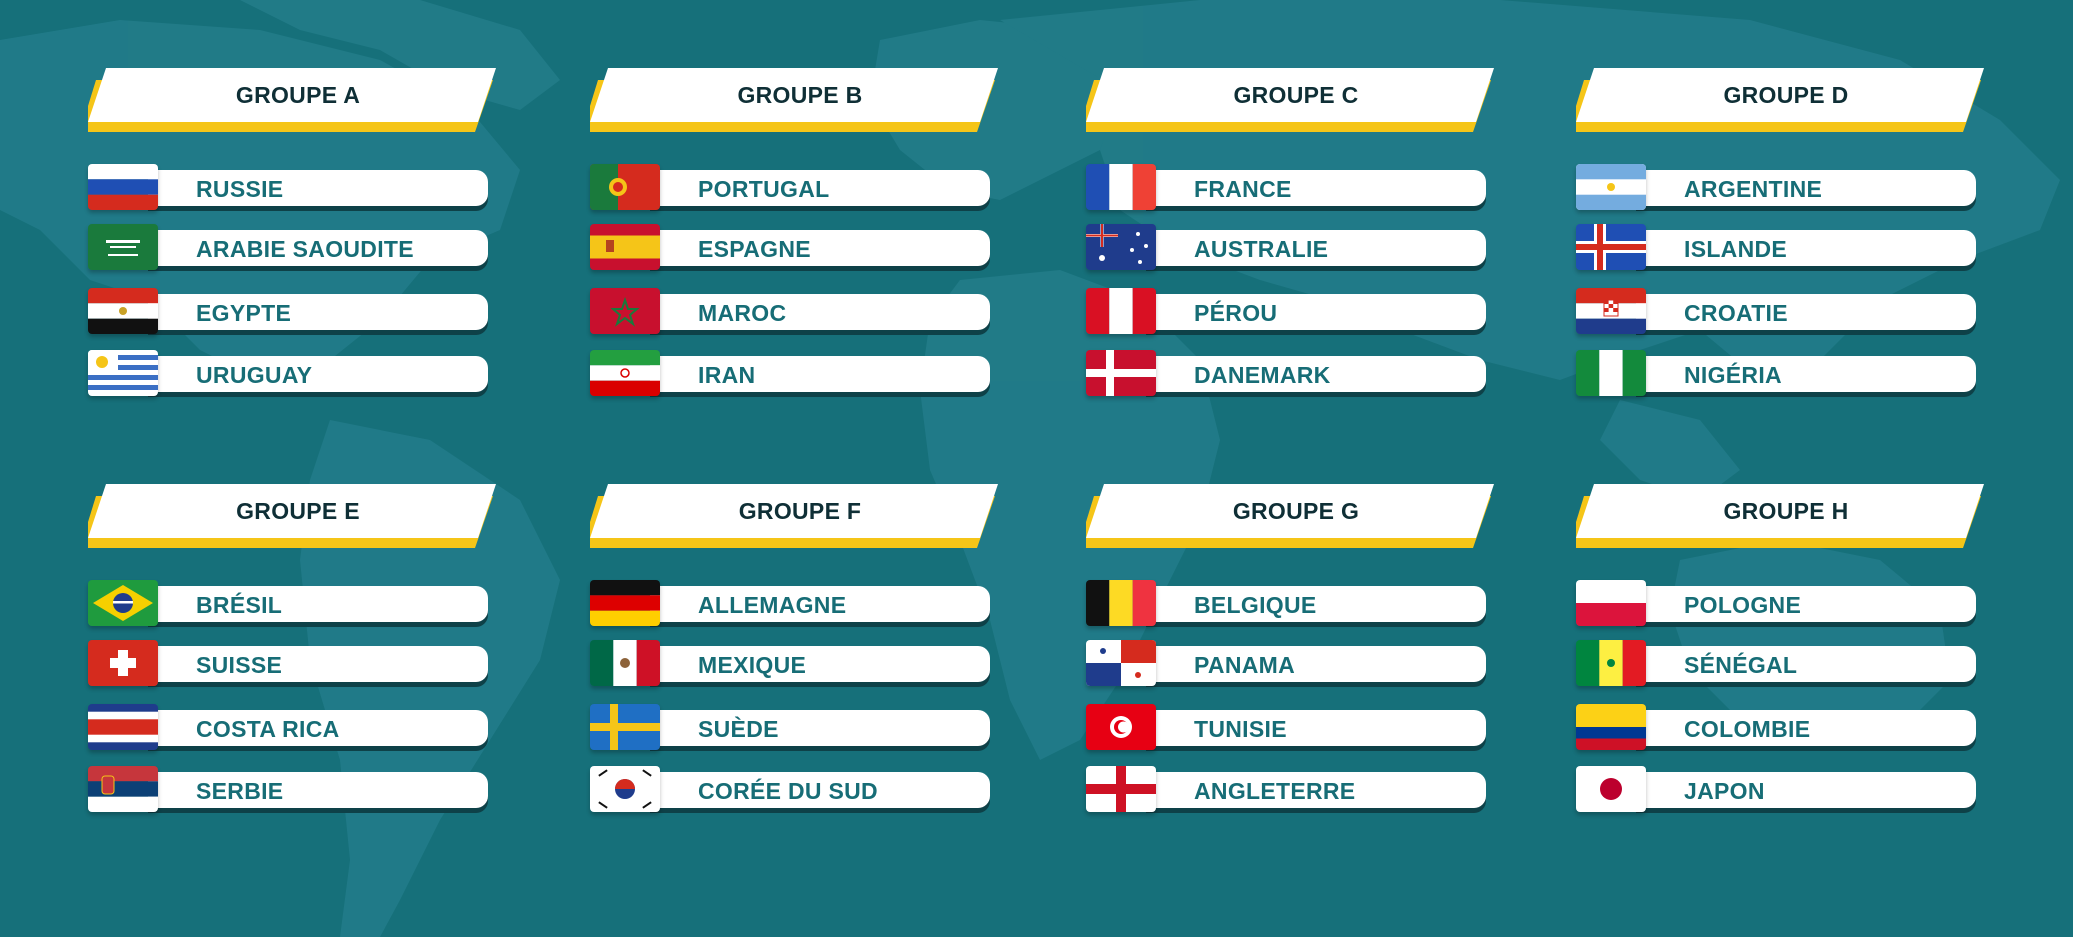 The width and height of the screenshot is (2073, 937). I want to click on team-name: ISLANDE, so click(1736, 249).